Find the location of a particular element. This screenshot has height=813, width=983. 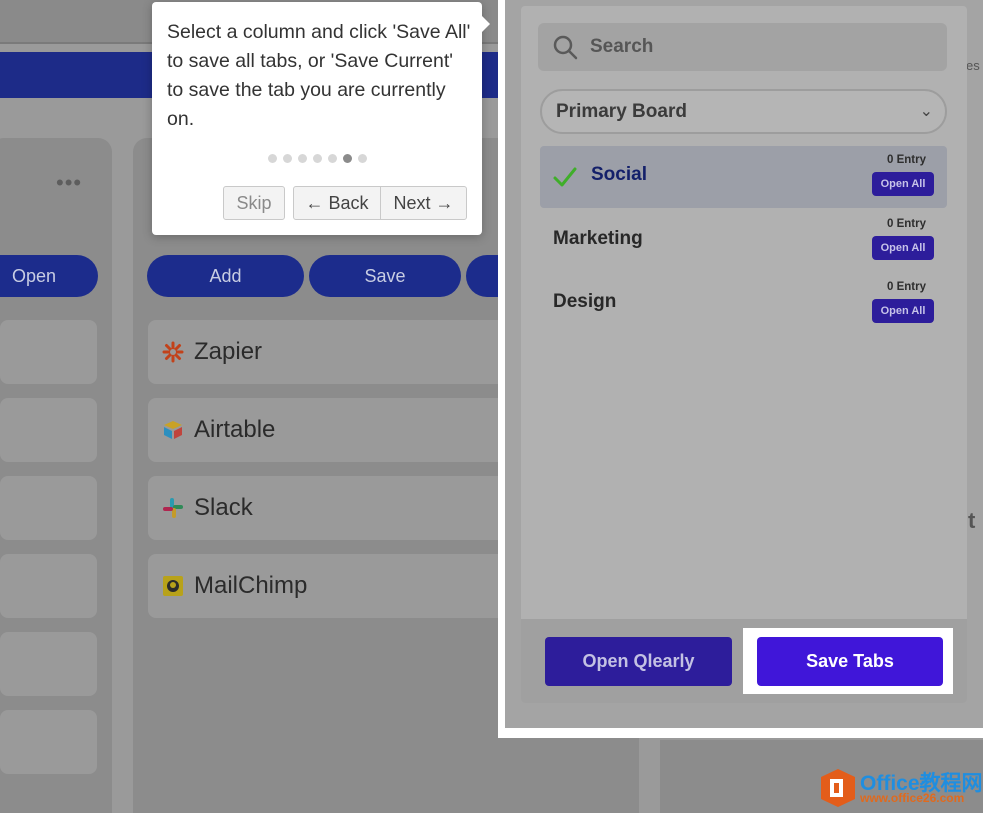

card-slack: Slack is located at coordinates (328, 508).